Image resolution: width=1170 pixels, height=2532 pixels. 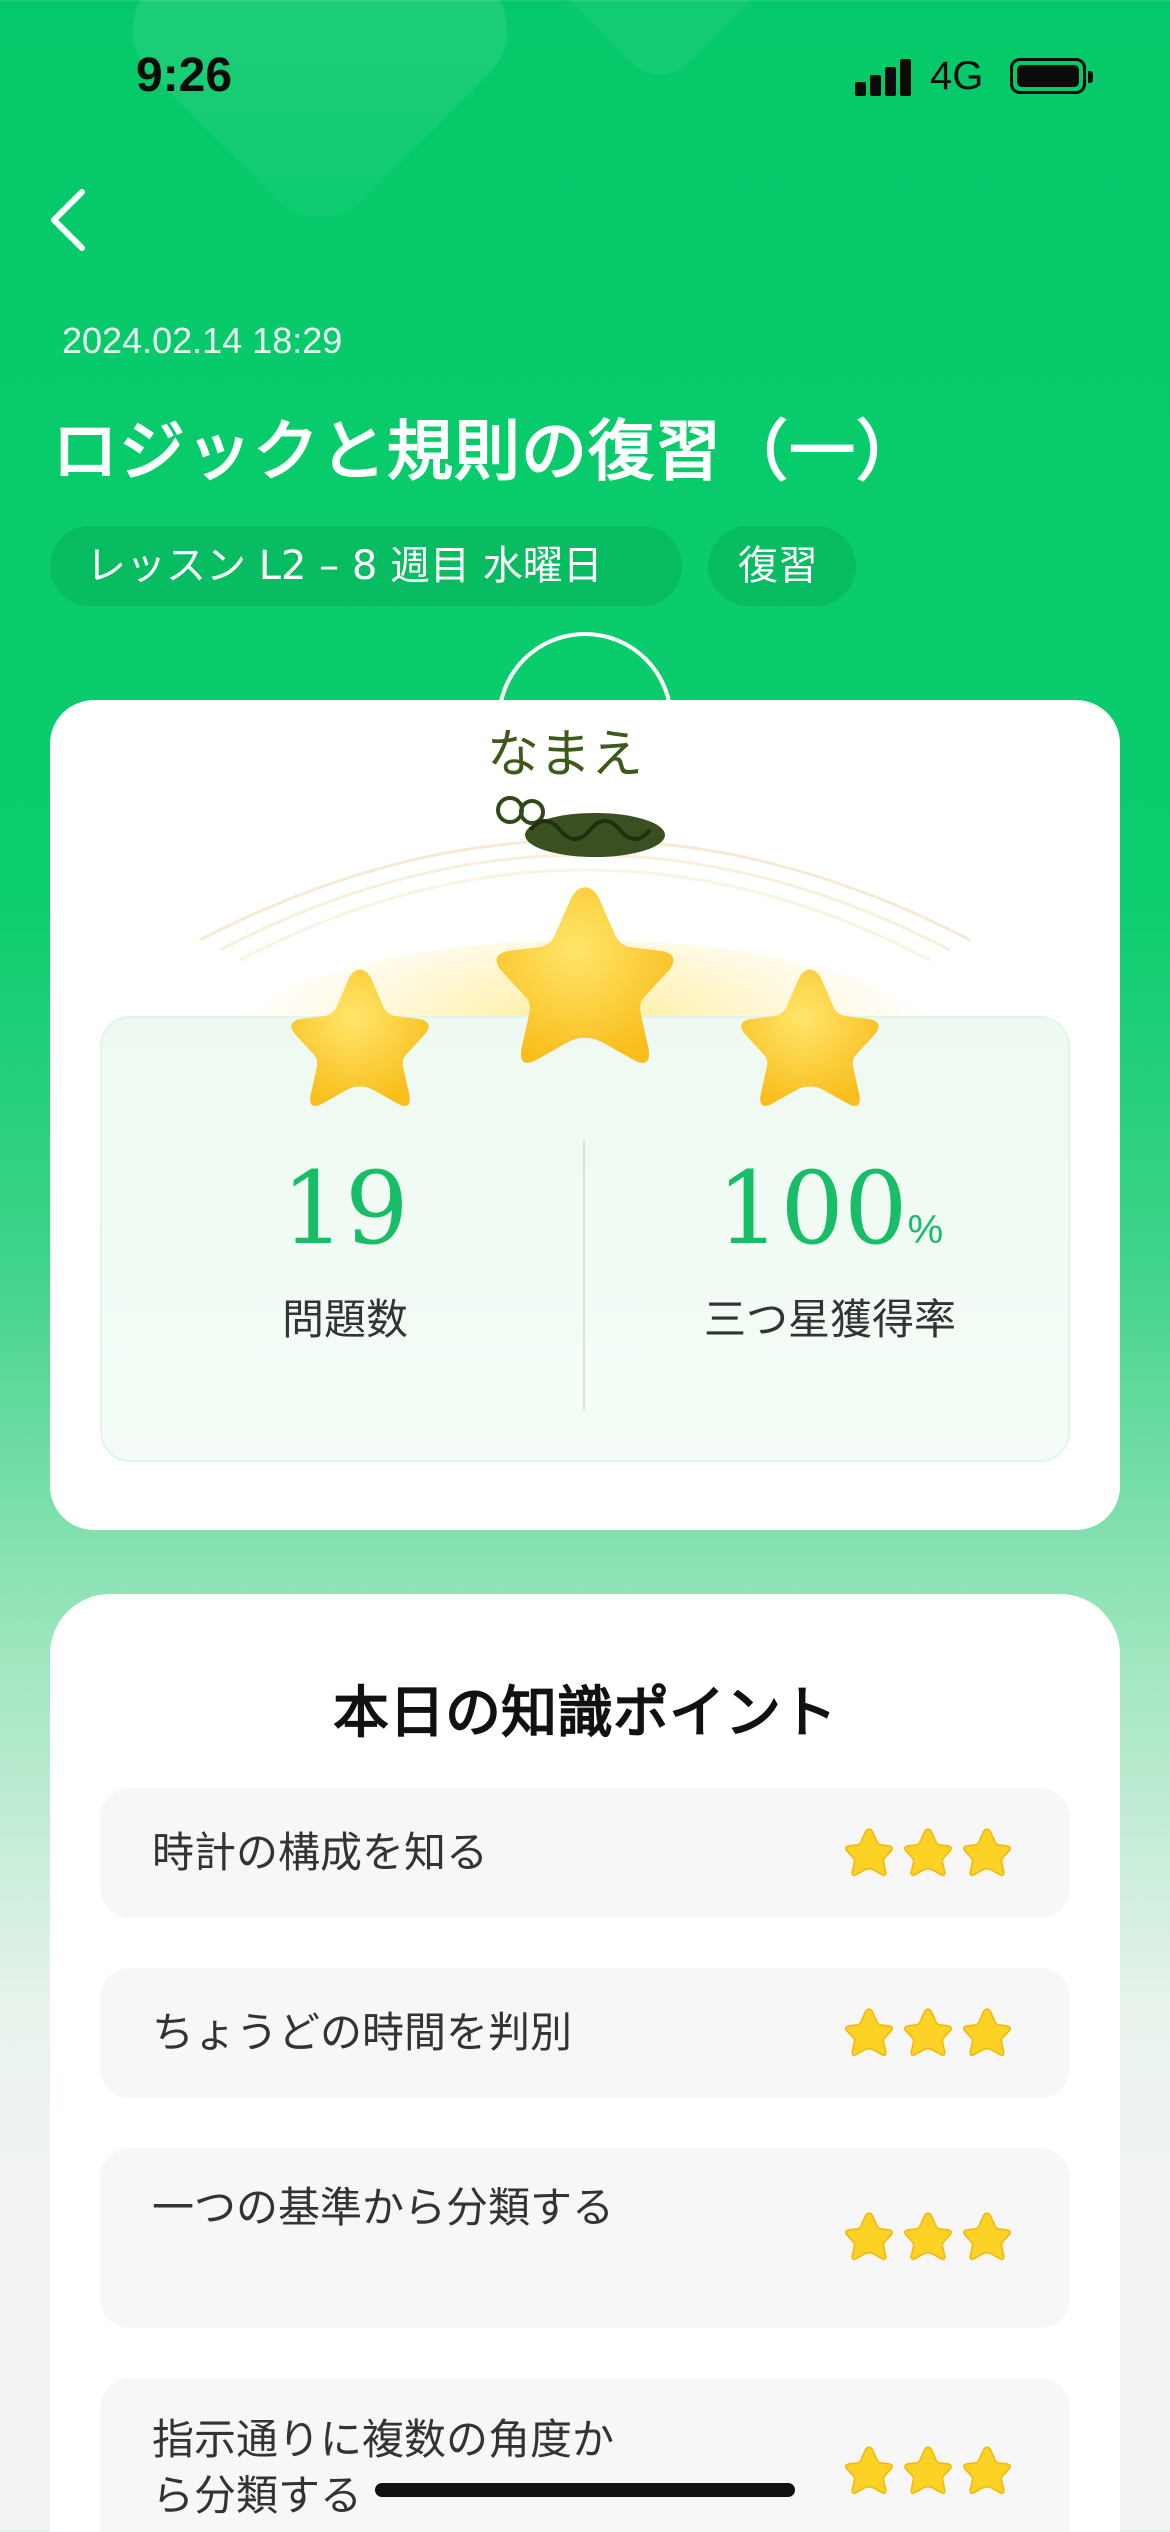 What do you see at coordinates (1051, 76) in the screenshot?
I see `battery-icon` at bounding box center [1051, 76].